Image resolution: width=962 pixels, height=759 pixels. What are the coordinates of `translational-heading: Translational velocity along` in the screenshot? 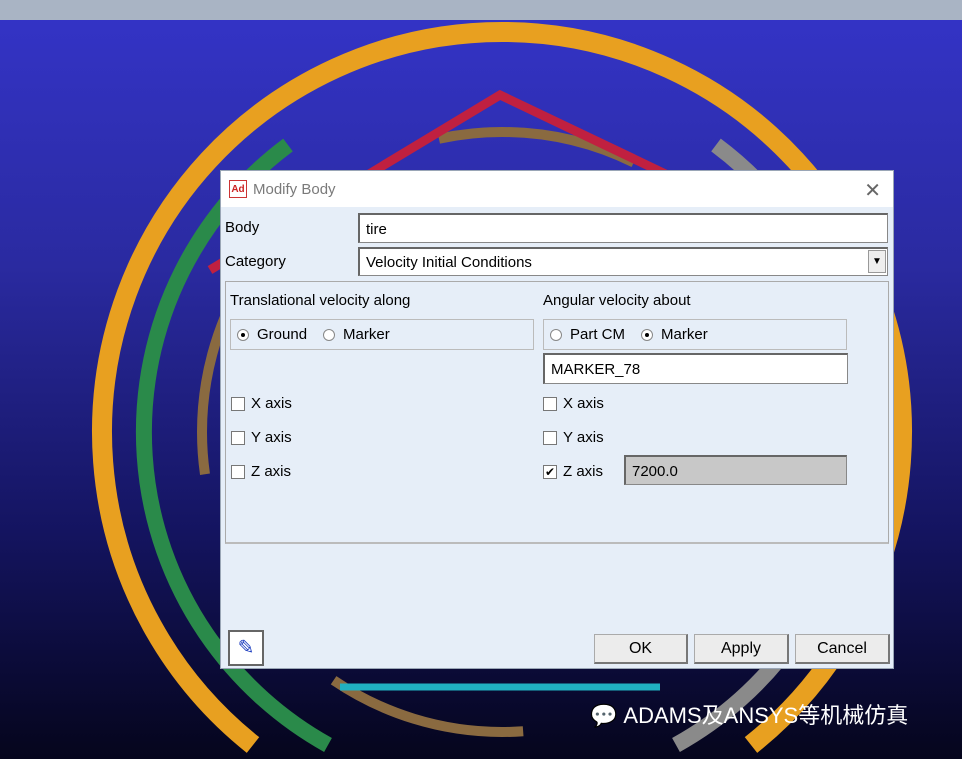 It's located at (320, 300).